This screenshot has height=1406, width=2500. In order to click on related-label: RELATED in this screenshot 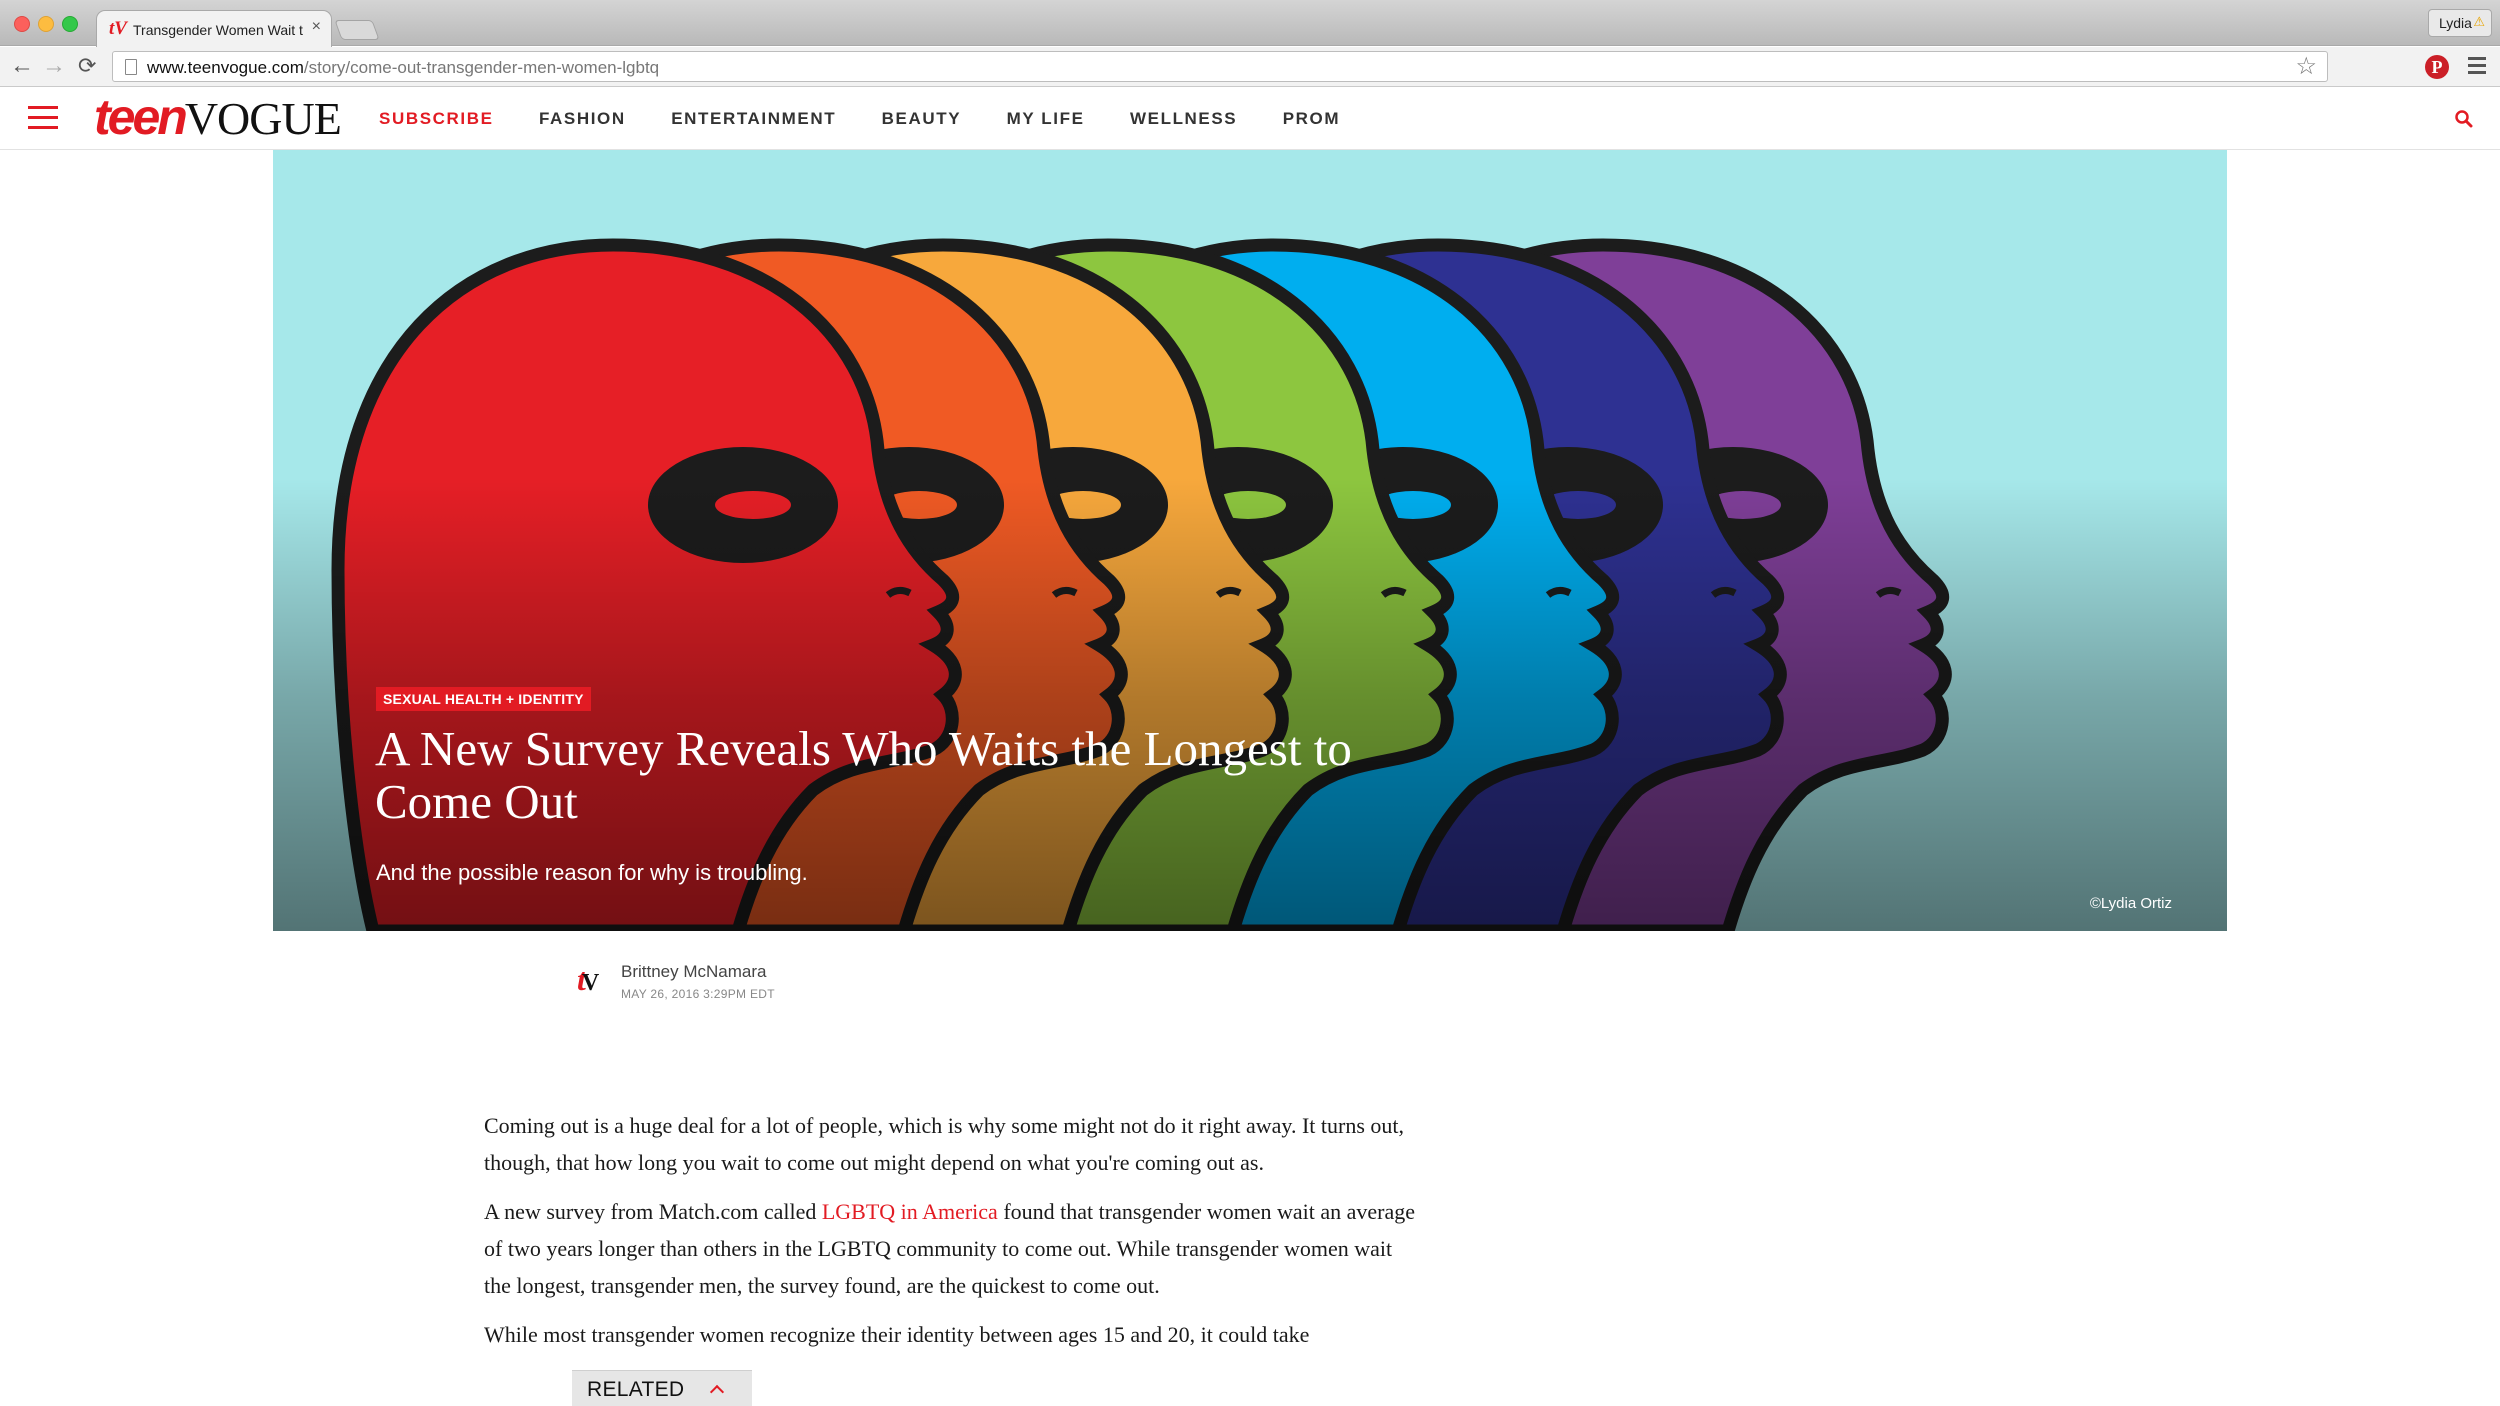, I will do `click(636, 1389)`.